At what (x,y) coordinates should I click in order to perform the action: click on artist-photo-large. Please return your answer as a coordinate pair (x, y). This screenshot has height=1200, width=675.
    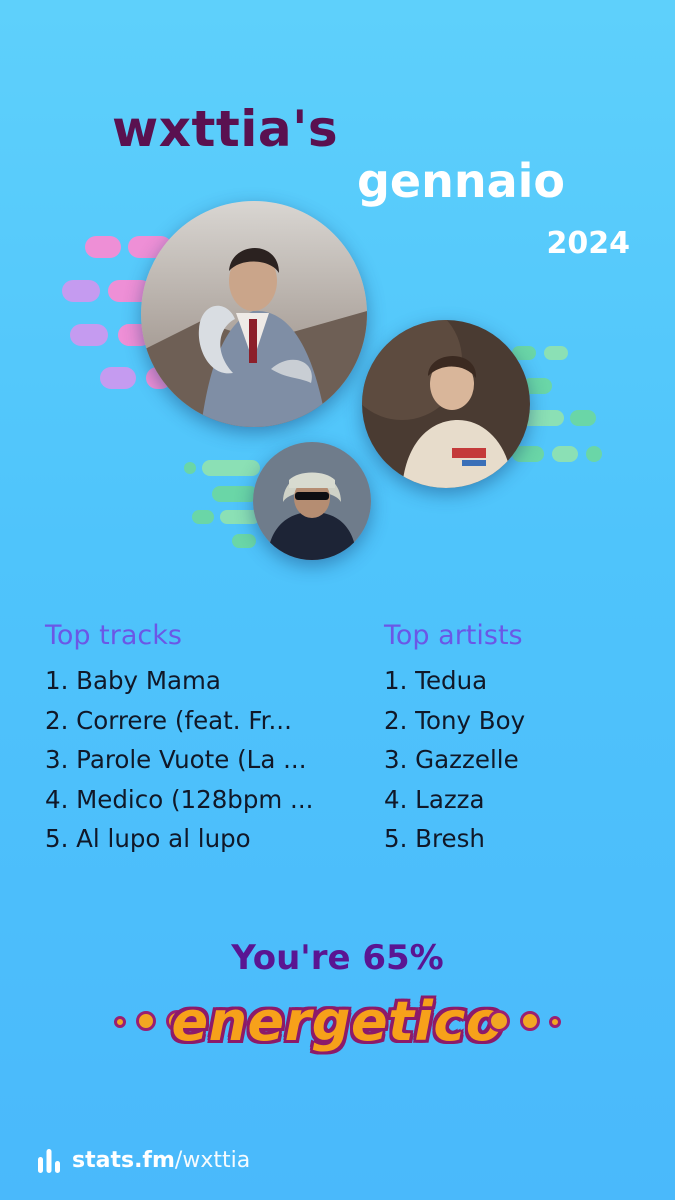
    Looking at the image, I should click on (254, 314).